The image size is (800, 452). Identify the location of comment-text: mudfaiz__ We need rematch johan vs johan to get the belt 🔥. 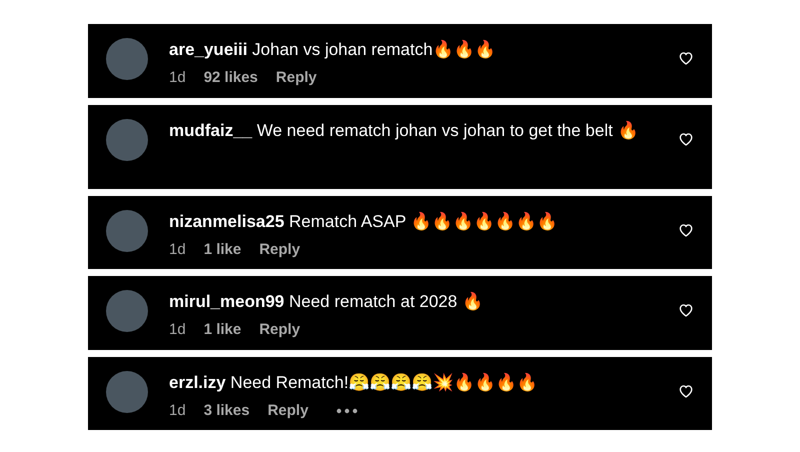
(404, 131).